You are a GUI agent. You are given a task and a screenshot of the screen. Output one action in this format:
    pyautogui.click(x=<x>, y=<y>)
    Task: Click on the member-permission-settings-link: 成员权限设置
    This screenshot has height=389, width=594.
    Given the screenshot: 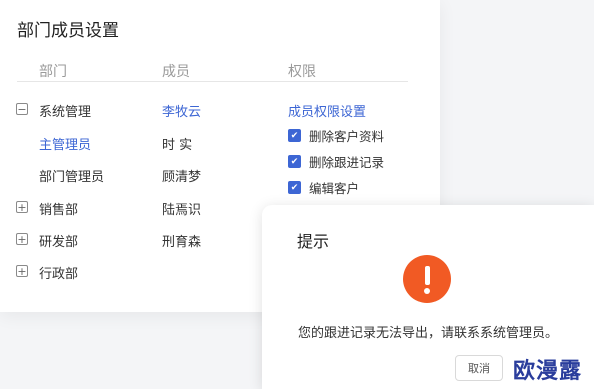 What is the action you would take?
    pyautogui.click(x=327, y=110)
    